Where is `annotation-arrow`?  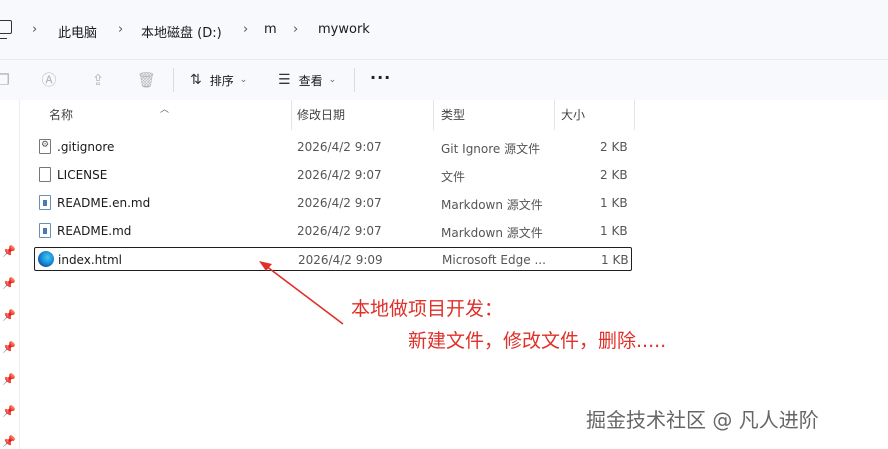 annotation-arrow is located at coordinates (301, 293).